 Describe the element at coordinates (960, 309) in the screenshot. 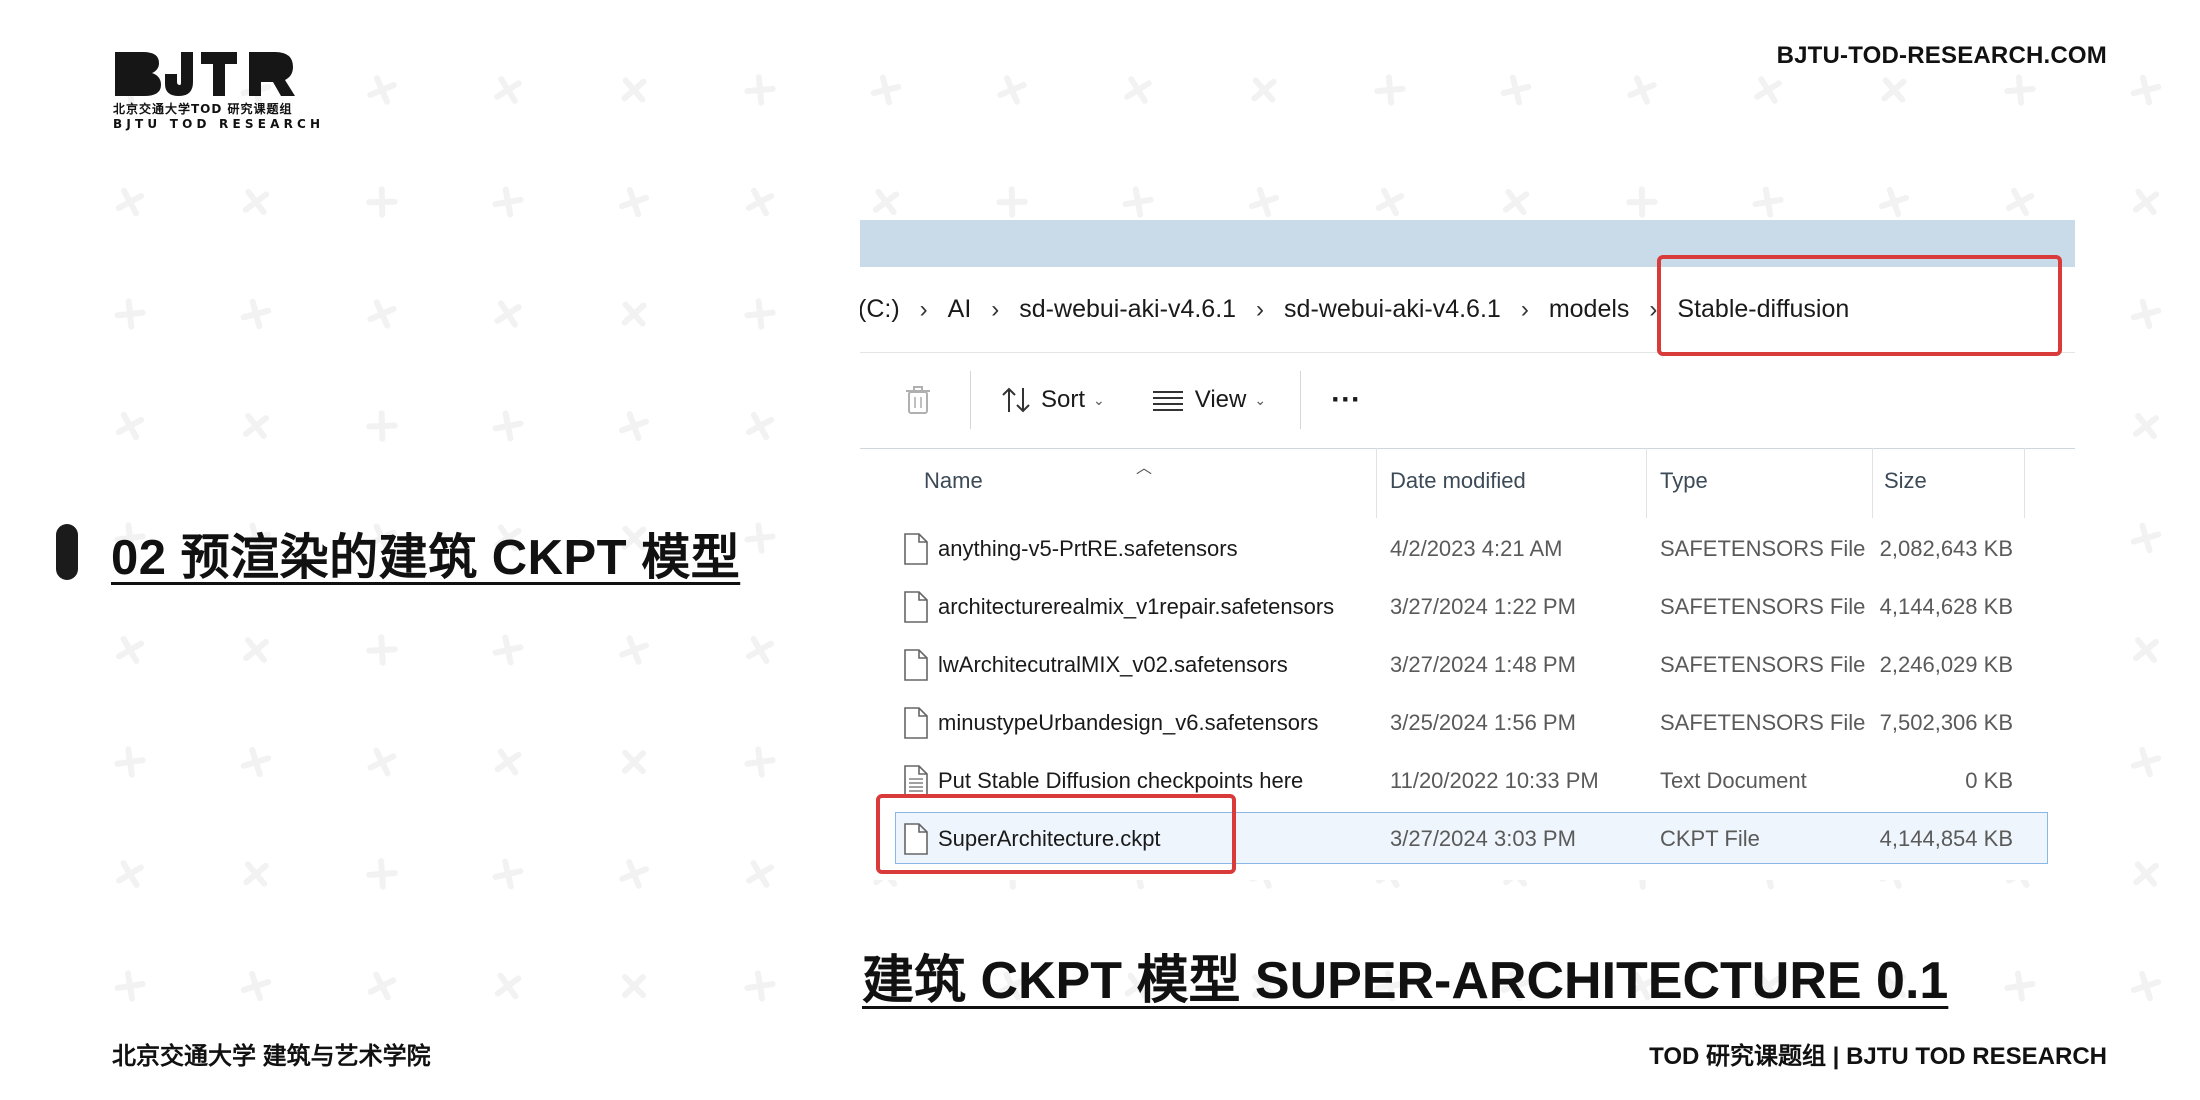

I see `breadcrumb-ai: AI` at that location.